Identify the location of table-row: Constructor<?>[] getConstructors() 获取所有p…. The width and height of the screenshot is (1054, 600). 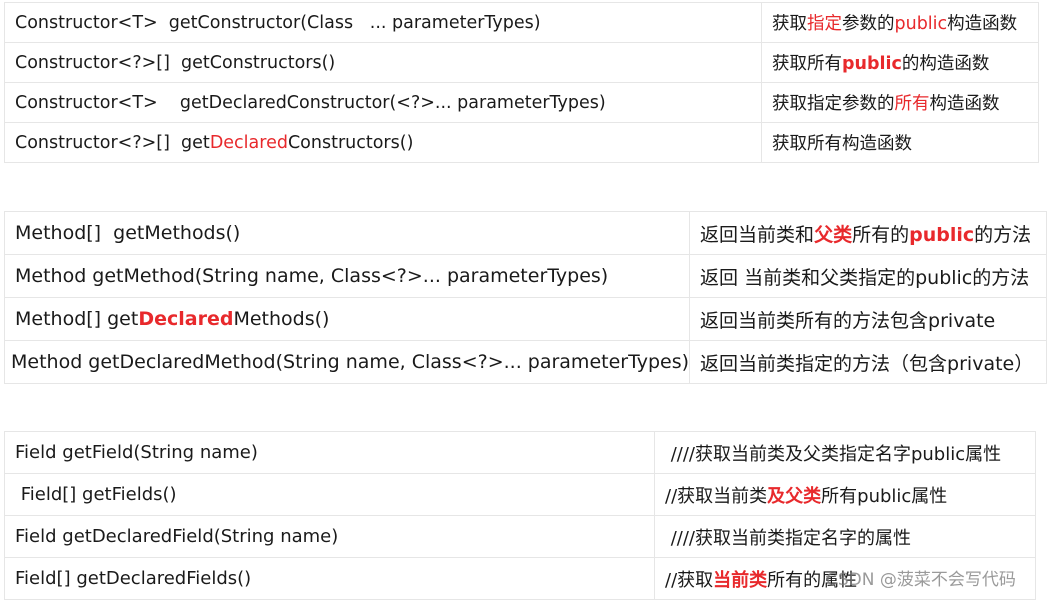
(521, 62).